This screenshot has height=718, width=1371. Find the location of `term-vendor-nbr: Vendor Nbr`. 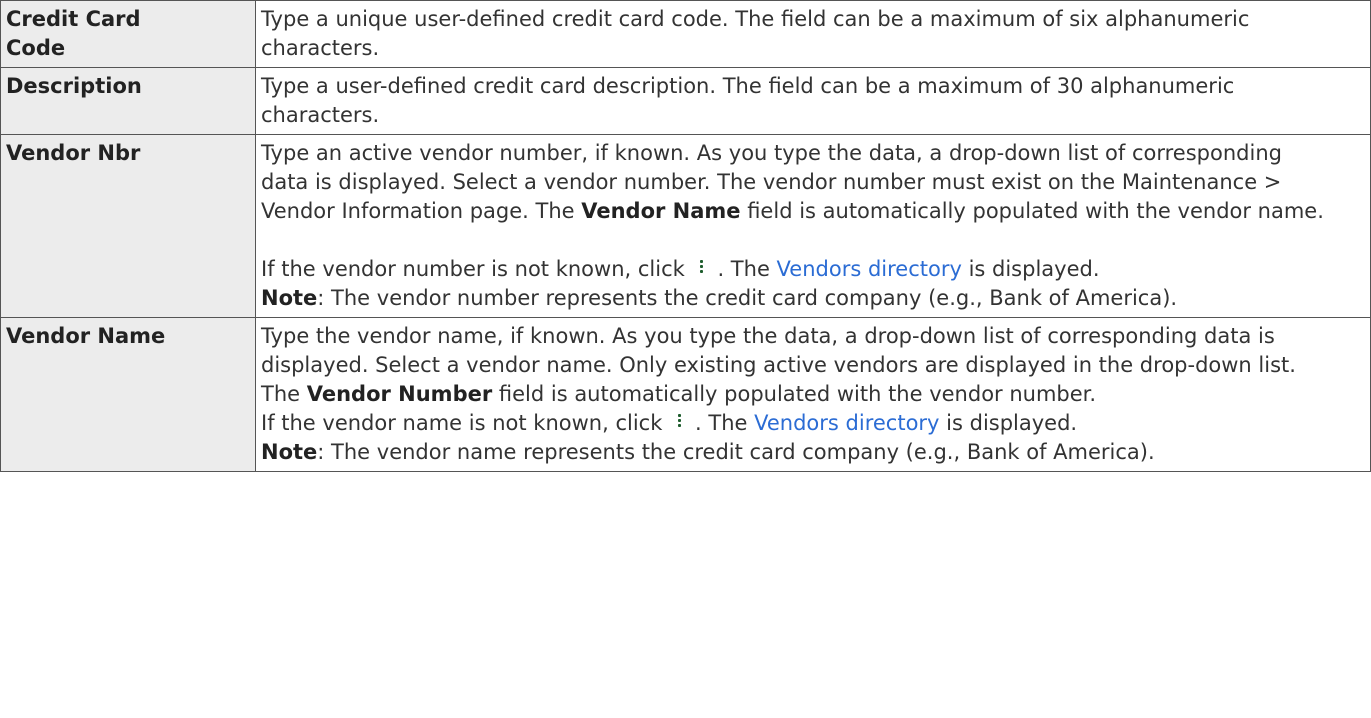

term-vendor-nbr: Vendor Nbr is located at coordinates (128, 226).